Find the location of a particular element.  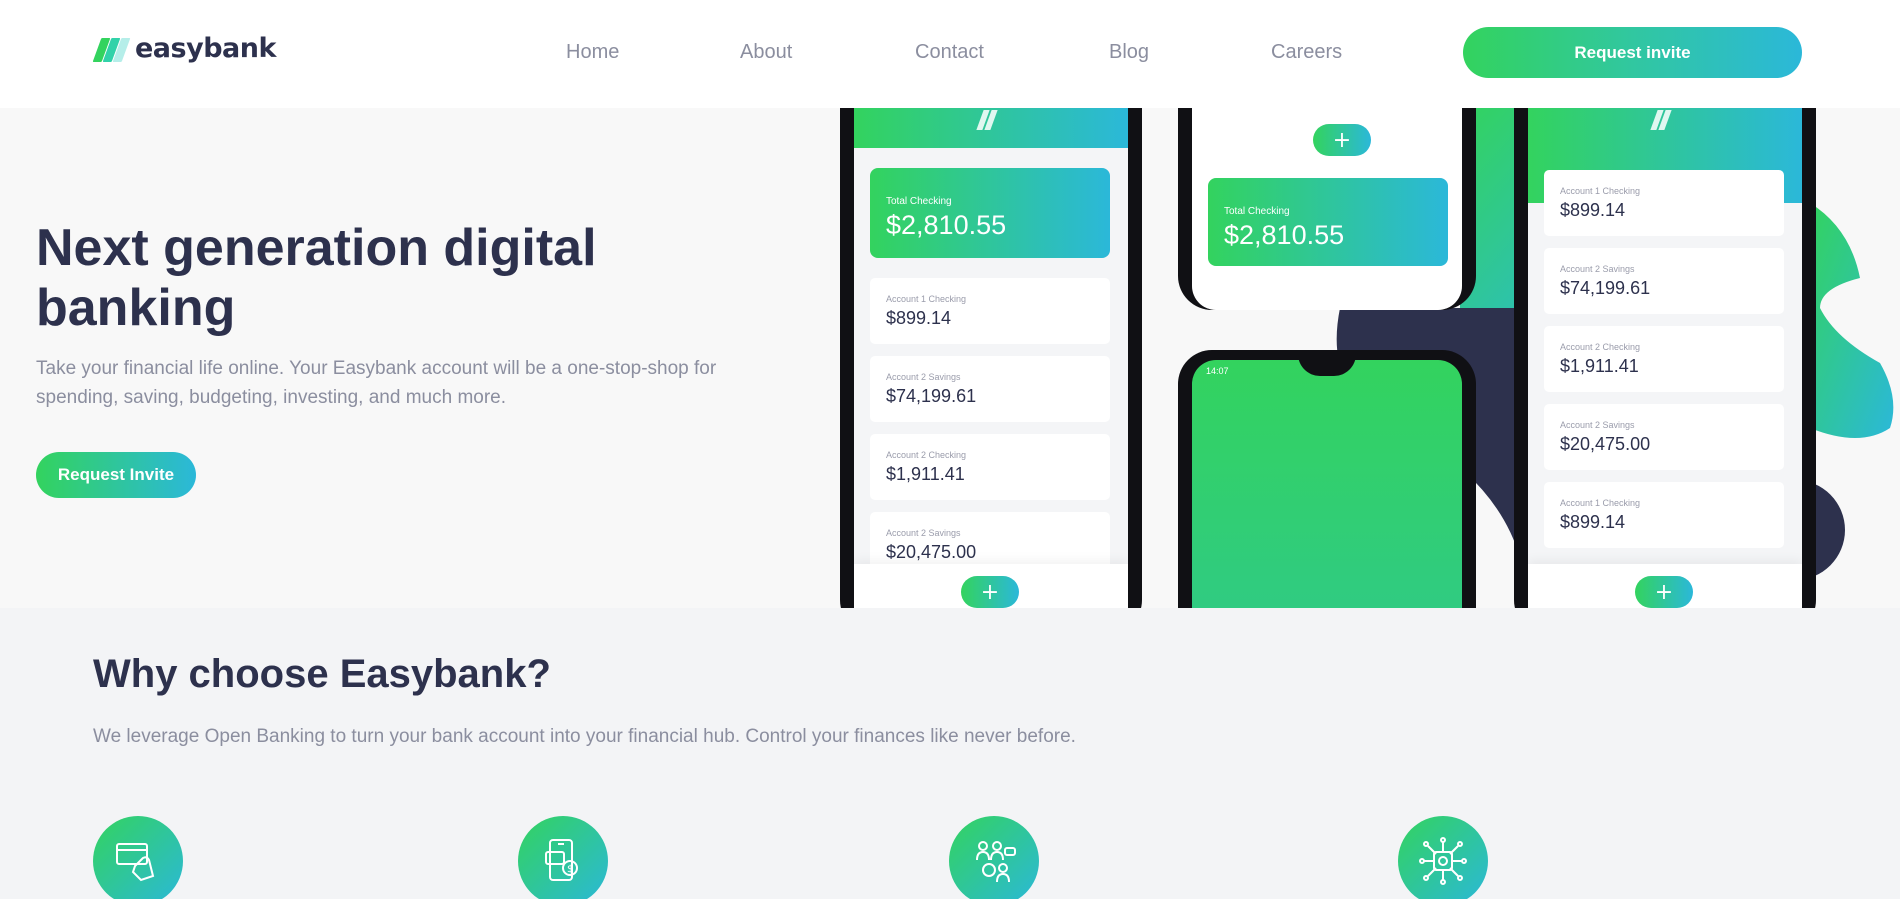

phone-status-time: 14:07 is located at coordinates (1217, 371).